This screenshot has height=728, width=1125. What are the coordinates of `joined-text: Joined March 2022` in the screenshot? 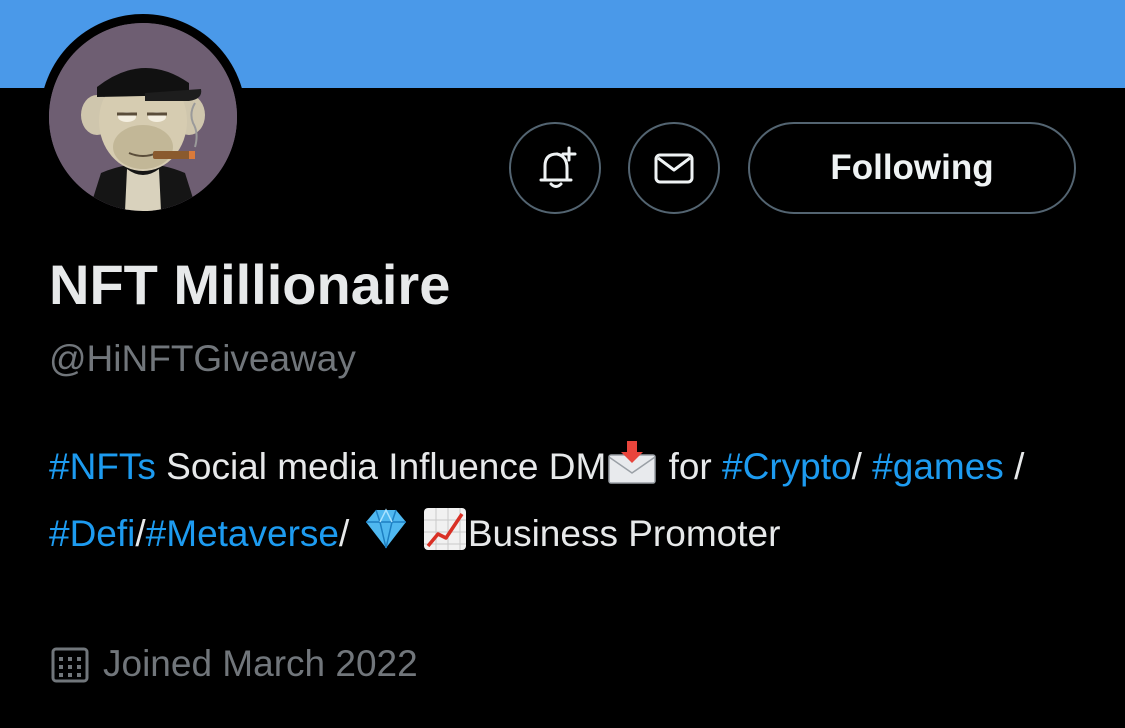 It's located at (260, 663).